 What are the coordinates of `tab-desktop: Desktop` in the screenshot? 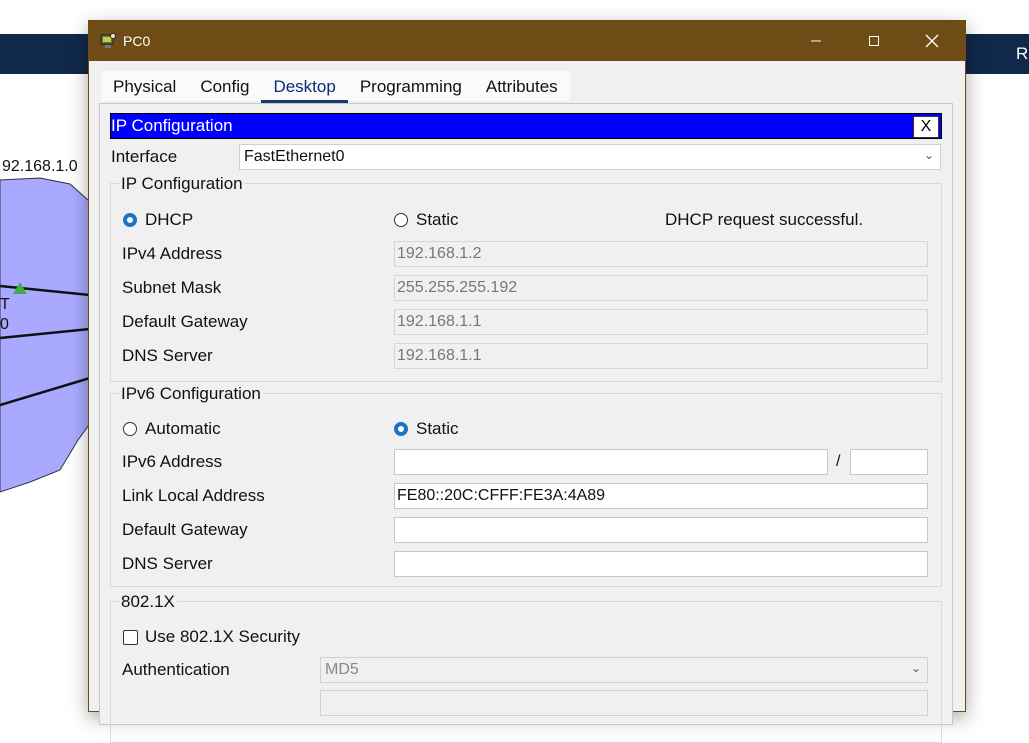 It's located at (305, 87).